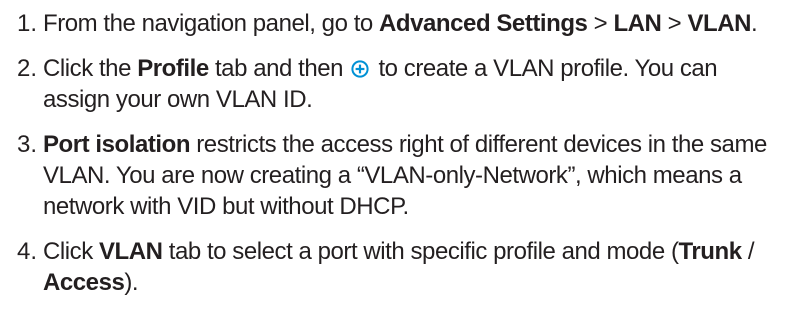 Image resolution: width=788 pixels, height=336 pixels. What do you see at coordinates (26, 144) in the screenshot?
I see `step-number: 3.` at bounding box center [26, 144].